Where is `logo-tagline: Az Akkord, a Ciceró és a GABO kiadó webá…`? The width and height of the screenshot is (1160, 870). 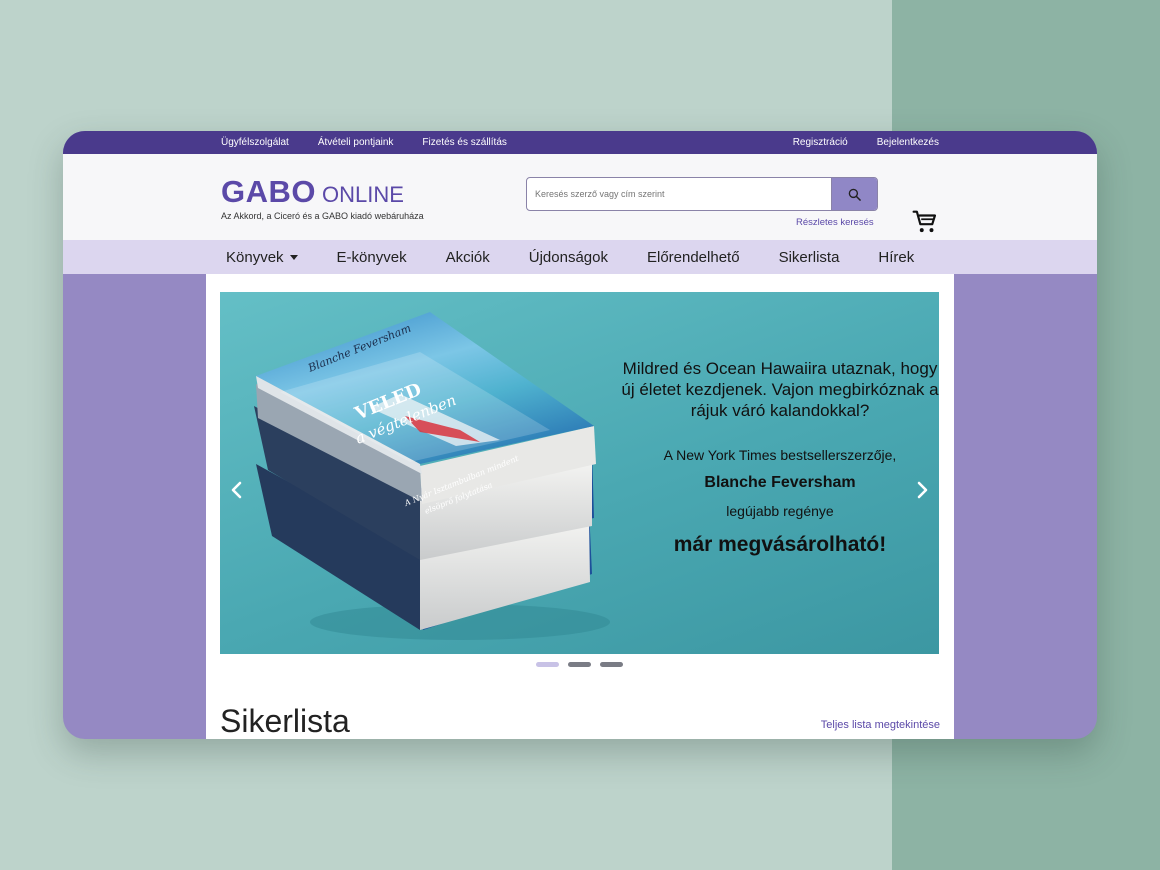
logo-tagline: Az Akkord, a Ciceró és a GABO kiadó webá… is located at coordinates (322, 216).